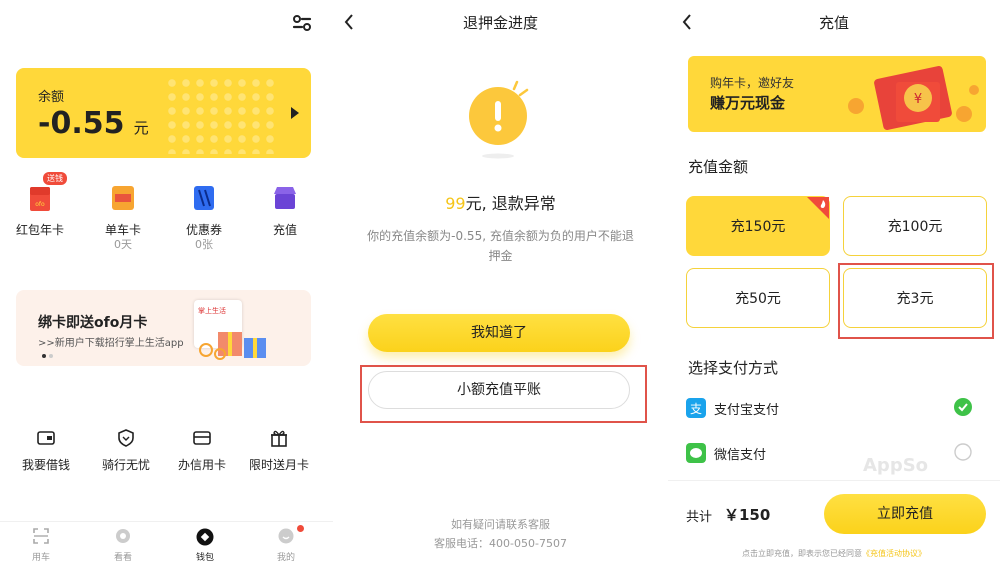  I want to click on gift-badge: 送钱, so click(55, 178).